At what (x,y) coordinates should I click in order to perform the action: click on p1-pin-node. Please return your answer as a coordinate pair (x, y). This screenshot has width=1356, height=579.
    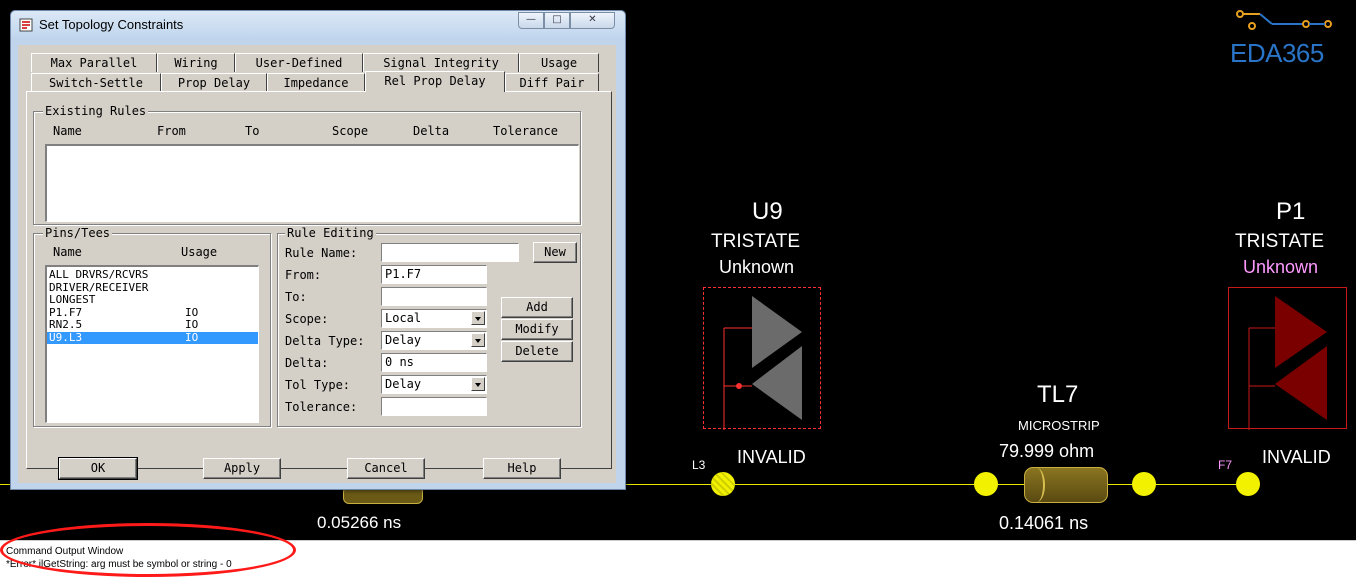
    Looking at the image, I should click on (1248, 484).